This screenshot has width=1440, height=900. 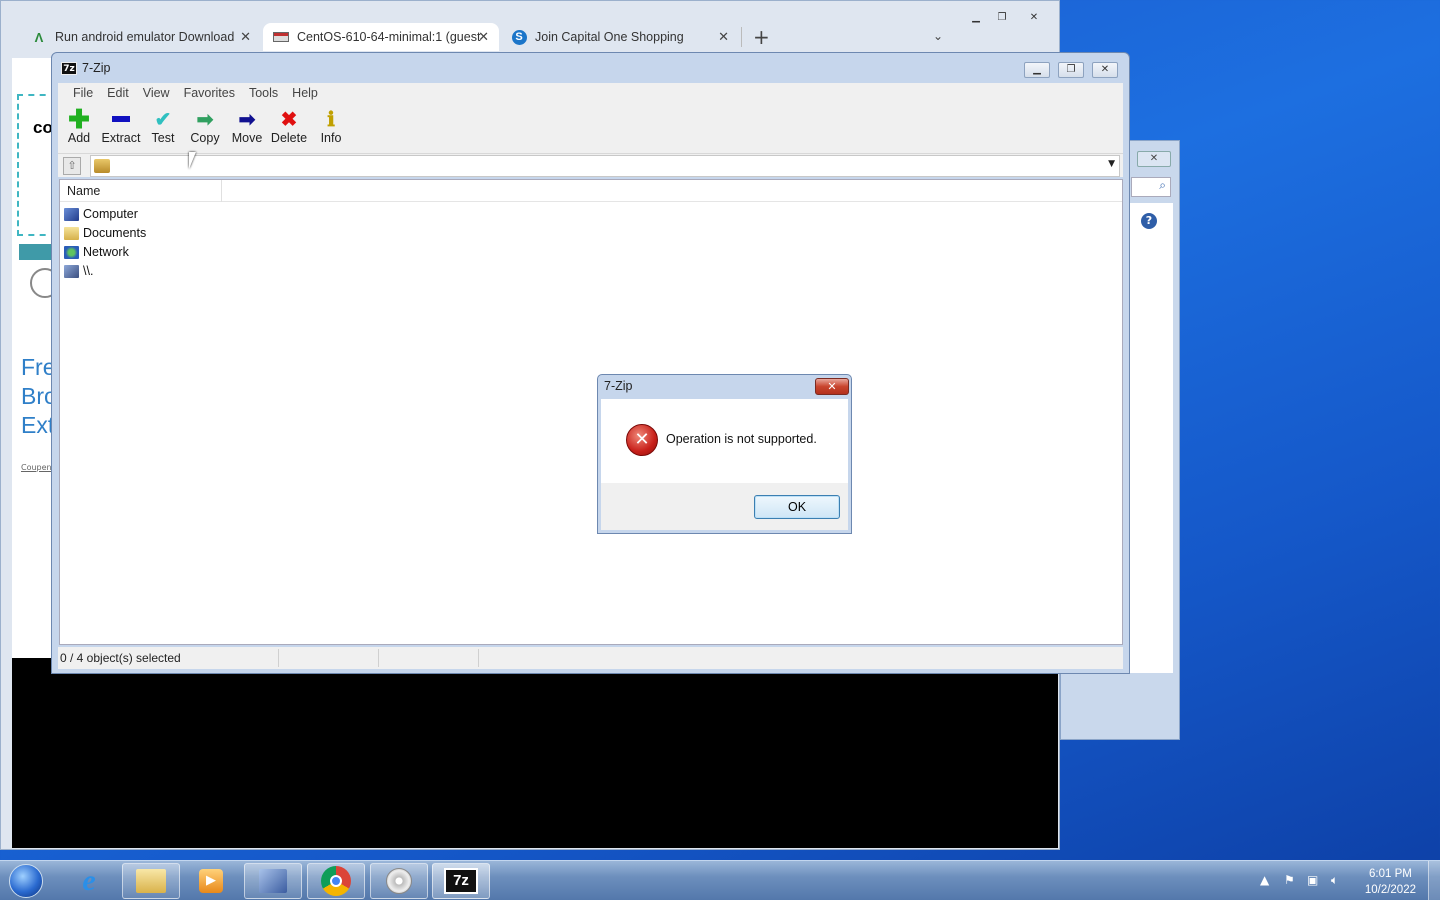 I want to click on media-player-icon: ▶, so click(x=211, y=881).